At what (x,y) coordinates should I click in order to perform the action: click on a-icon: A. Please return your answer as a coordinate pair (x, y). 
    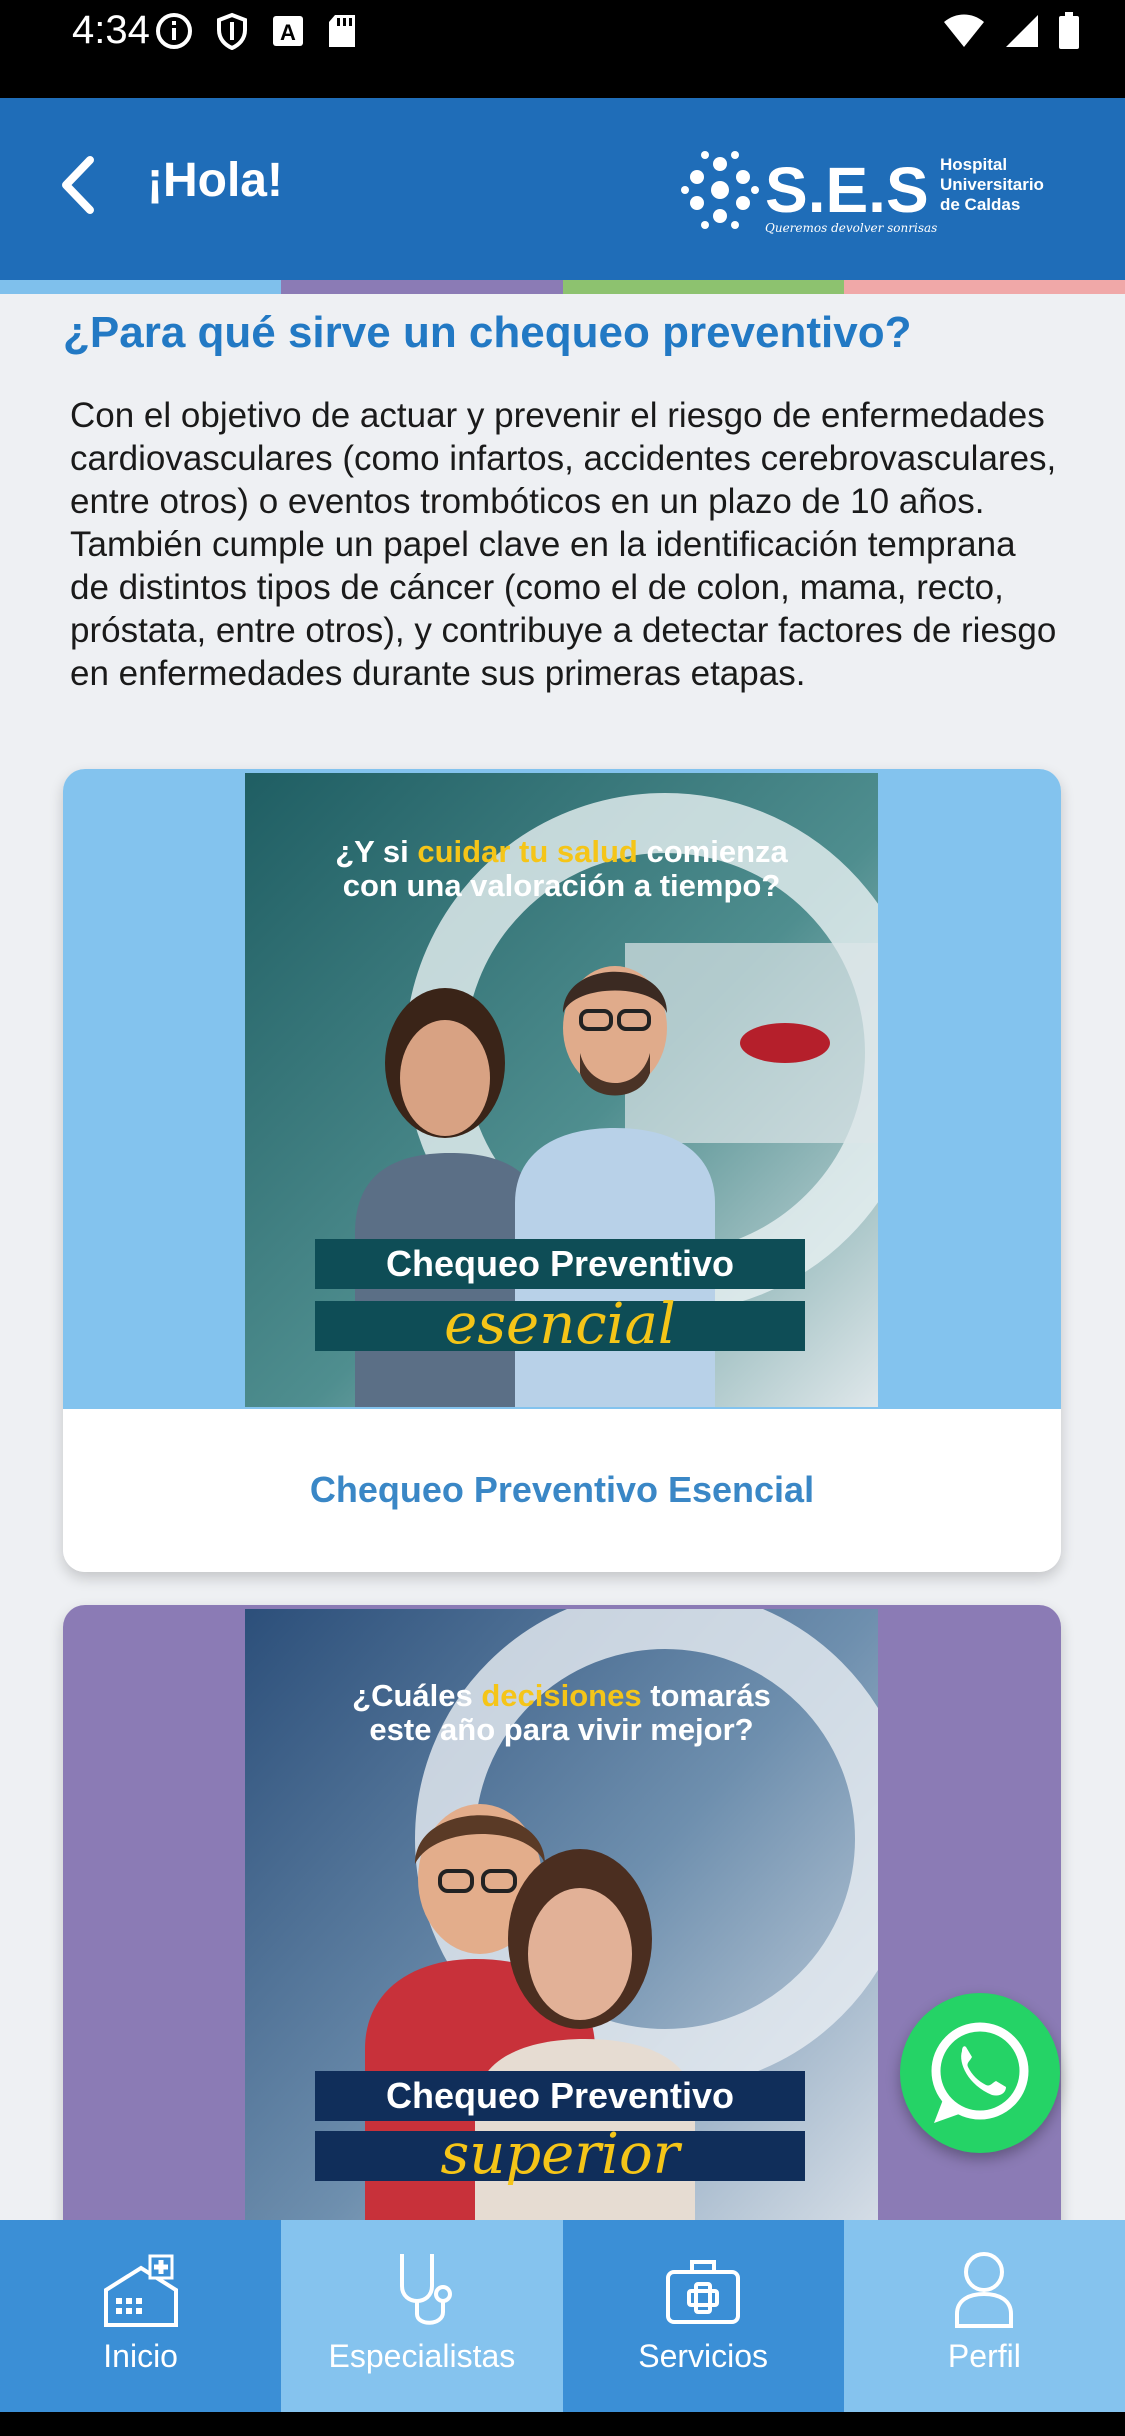
    Looking at the image, I should click on (288, 31).